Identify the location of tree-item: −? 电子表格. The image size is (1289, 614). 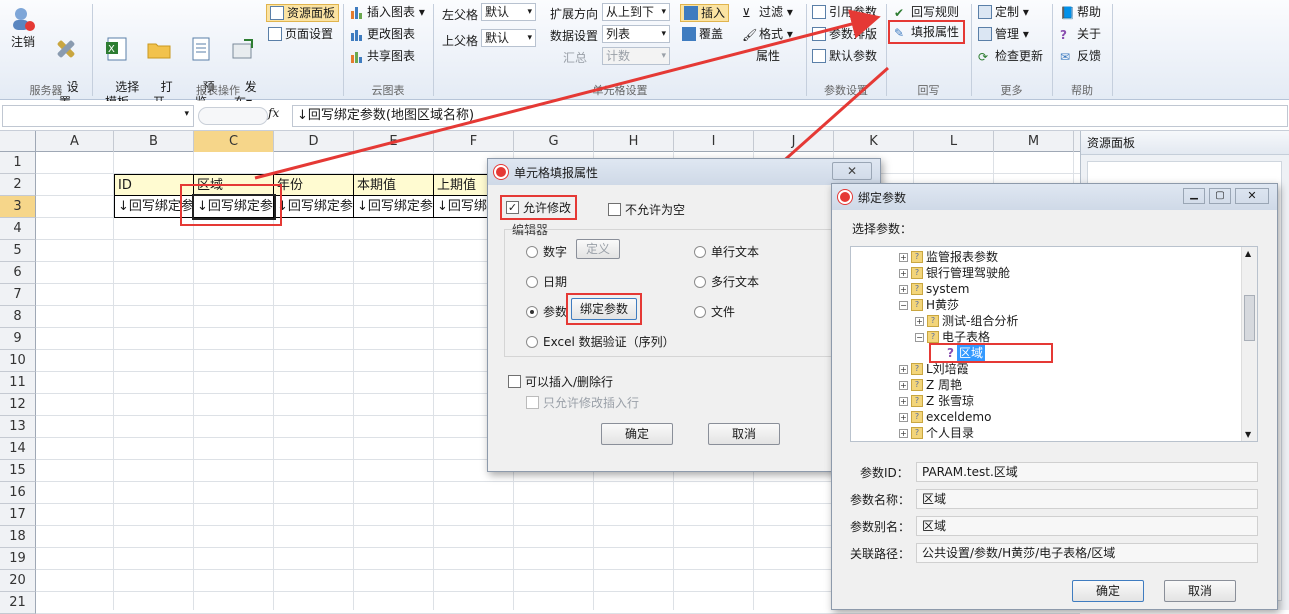
(1046, 337).